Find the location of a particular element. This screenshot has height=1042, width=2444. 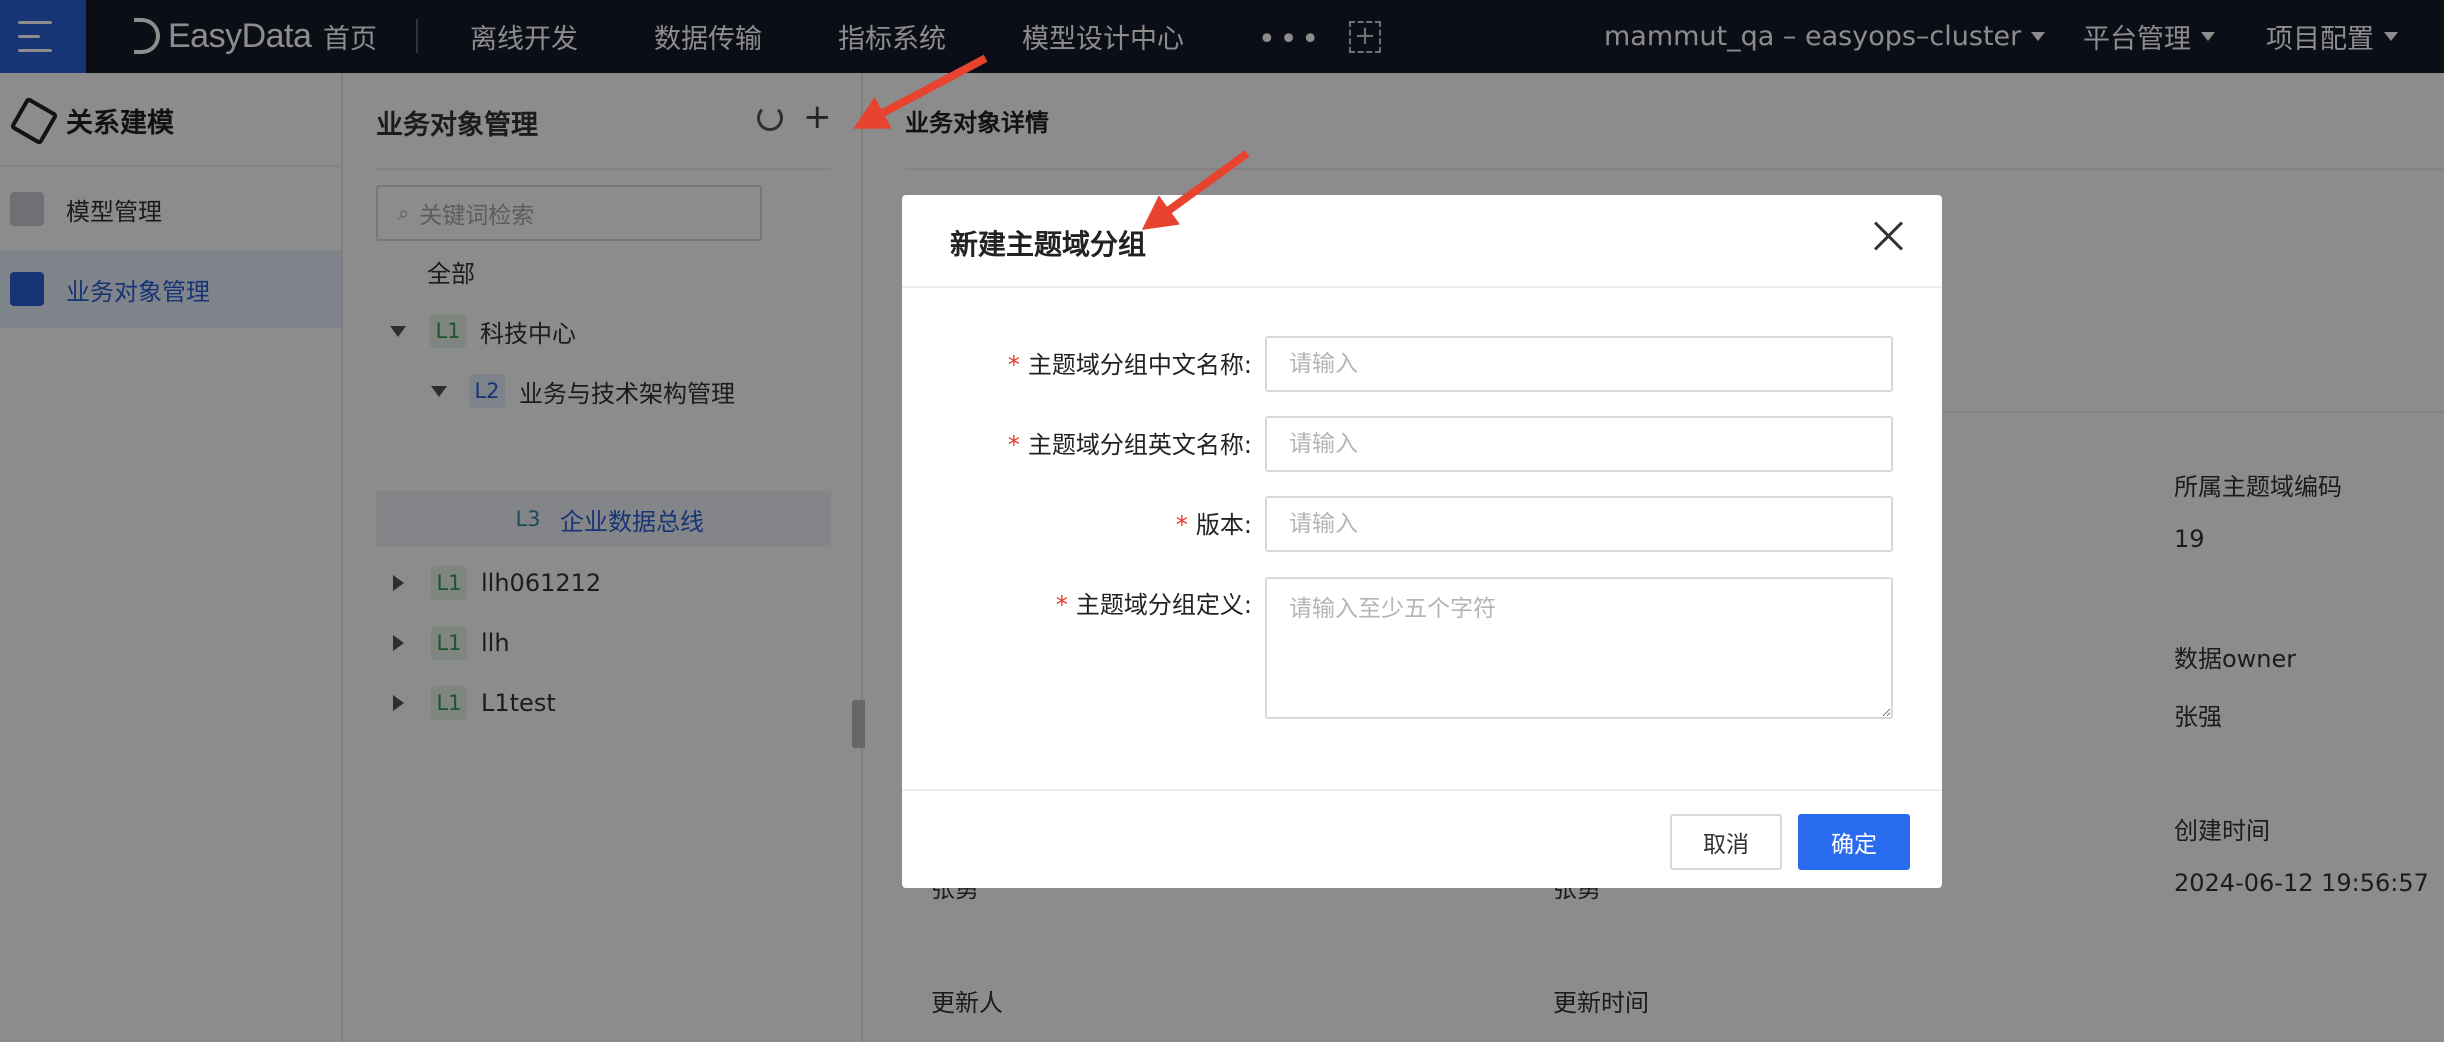

cn-name-label: * 主题域分组中文名称: is located at coordinates (1130, 362).